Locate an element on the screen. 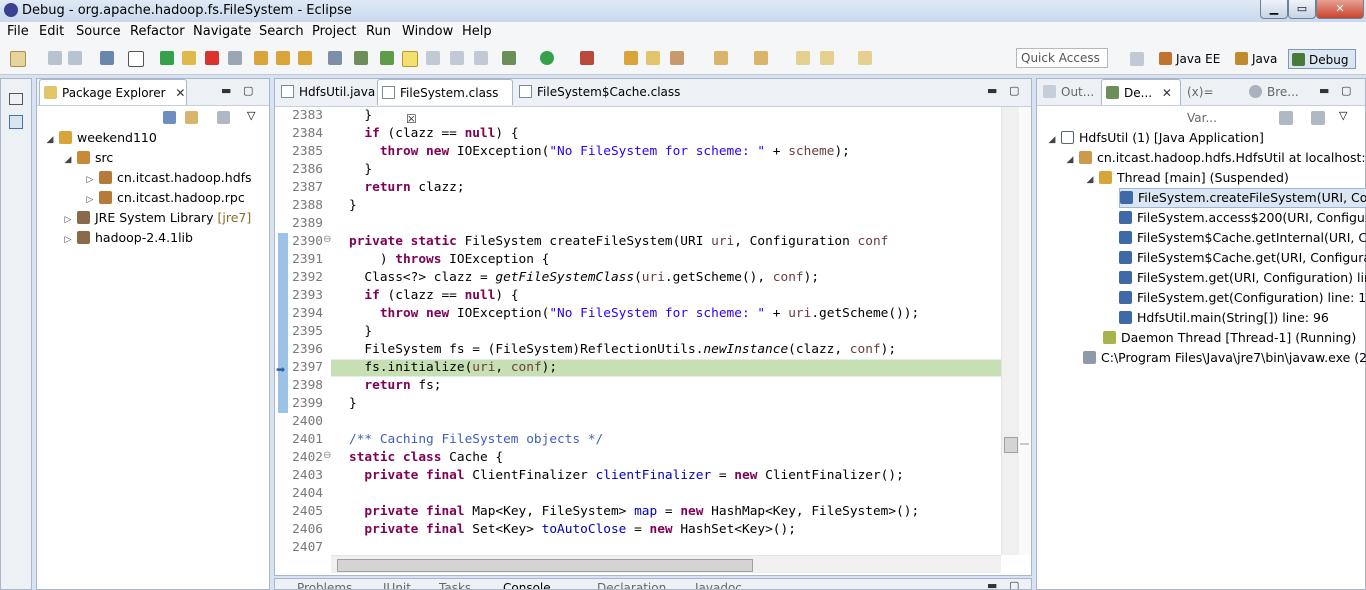  vertical-scroll-thumb is located at coordinates (1011, 445).